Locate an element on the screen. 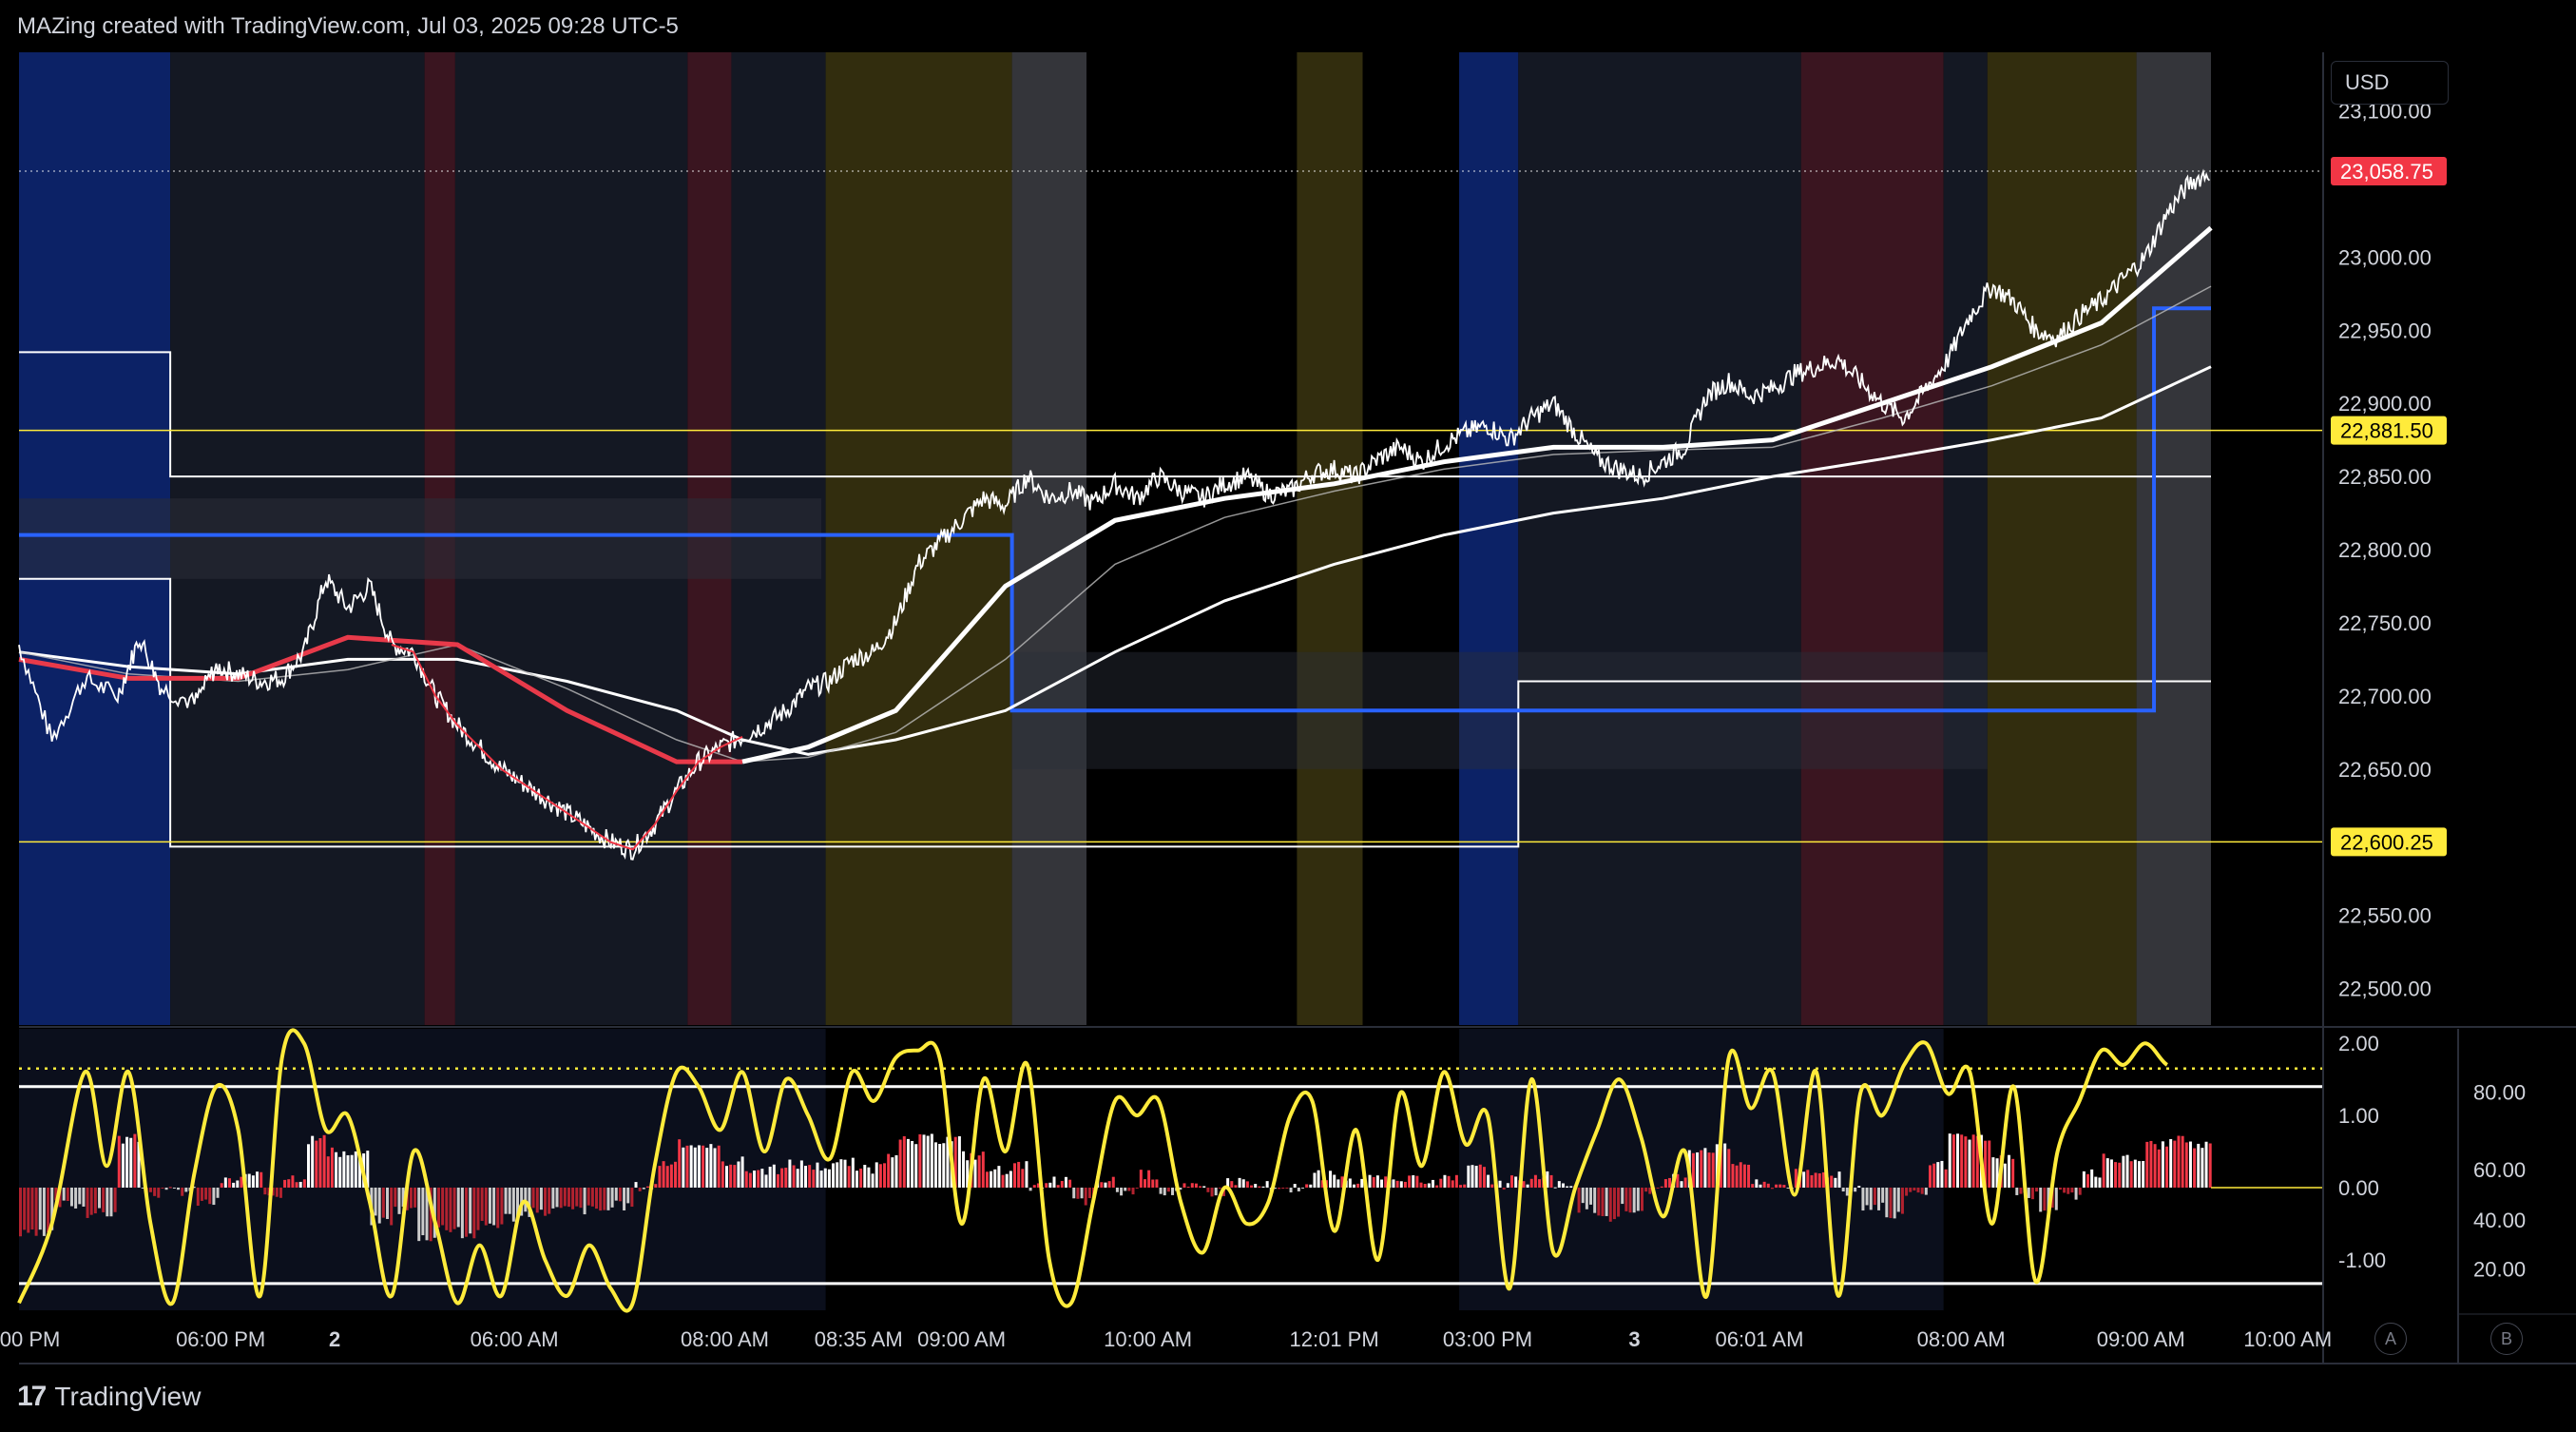 The height and width of the screenshot is (1432, 2576). tradingview-logo: 17 TradingView is located at coordinates (109, 1397).